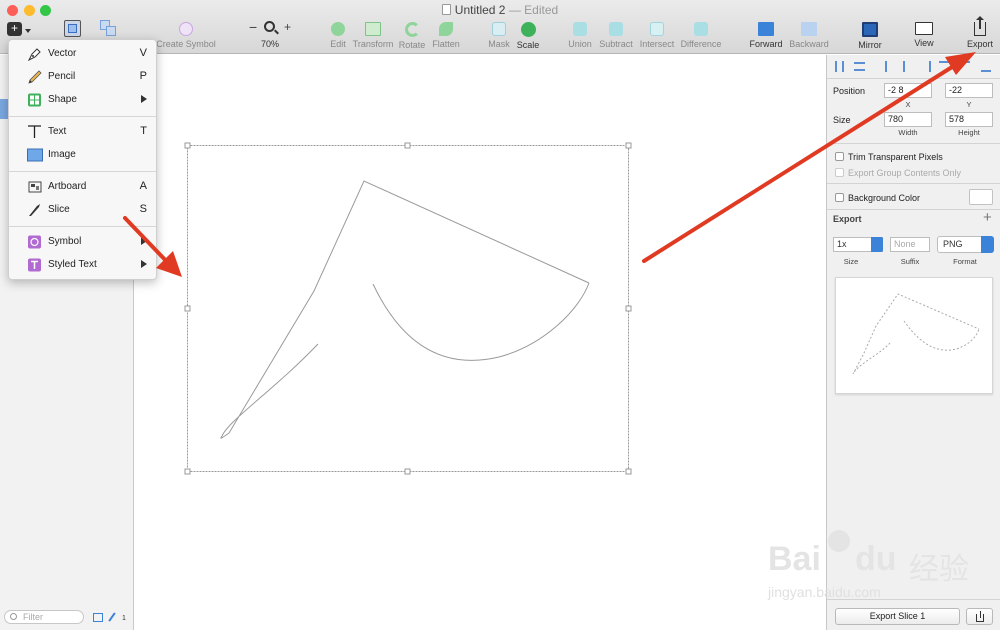  I want to click on baidu-watermark: Bai du 经验 jingyan.baidu.com, so click(879, 569).